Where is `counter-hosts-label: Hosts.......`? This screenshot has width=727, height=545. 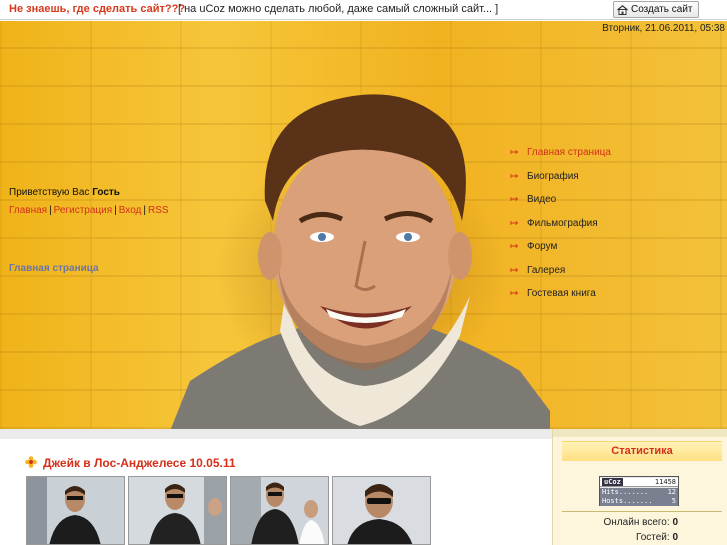
counter-hosts-label: Hosts....... is located at coordinates (627, 501).